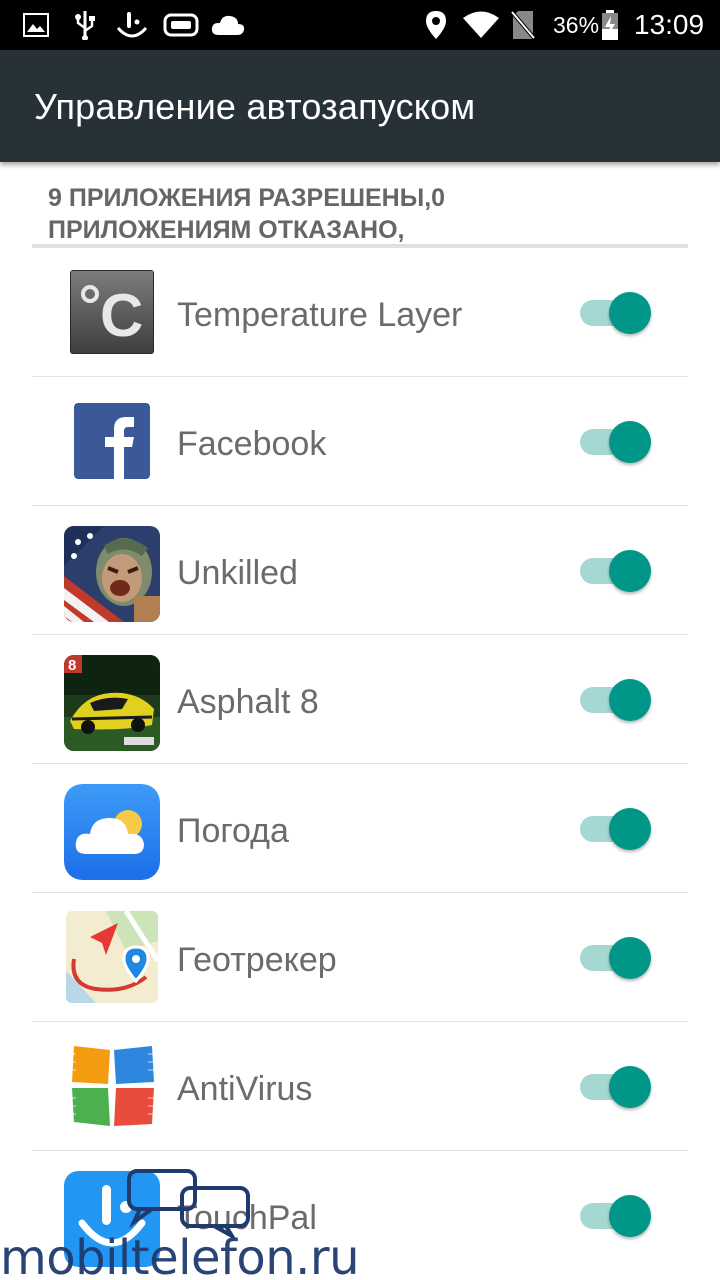 This screenshot has width=720, height=1280. I want to click on toolbar: Управление автозапуском, so click(360, 106).